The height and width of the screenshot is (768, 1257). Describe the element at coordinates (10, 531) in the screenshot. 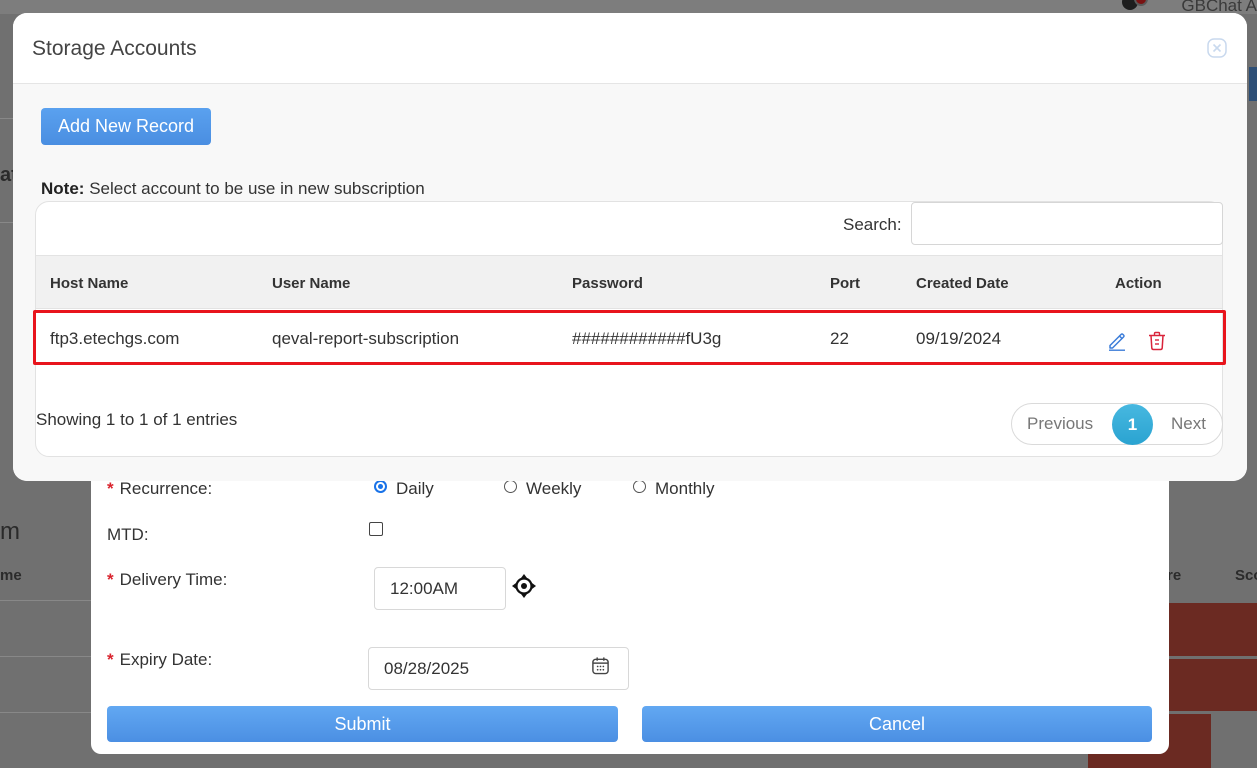

I see `background-heading: m` at that location.